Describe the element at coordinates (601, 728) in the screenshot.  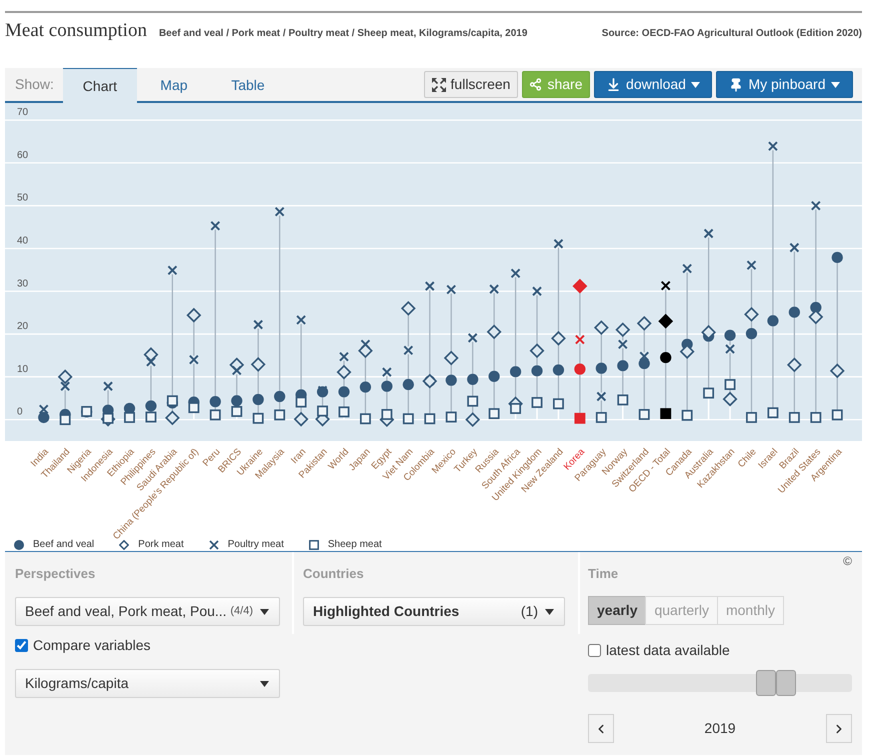
I see `previous-button` at that location.